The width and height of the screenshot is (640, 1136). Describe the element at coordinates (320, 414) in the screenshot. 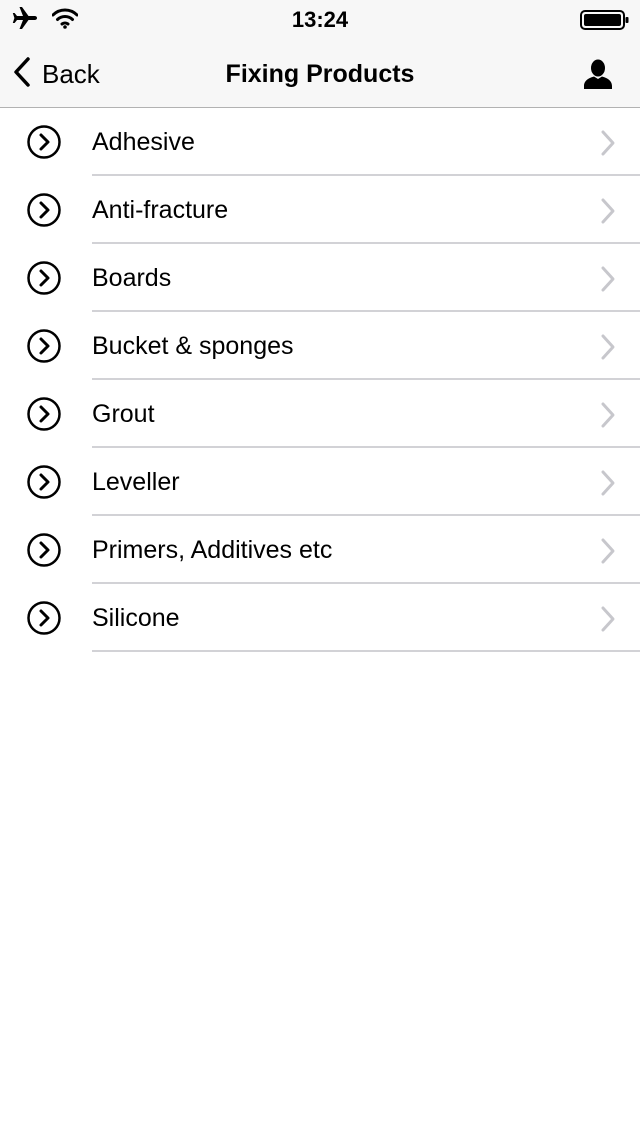

I see `list-item: Grout` at that location.